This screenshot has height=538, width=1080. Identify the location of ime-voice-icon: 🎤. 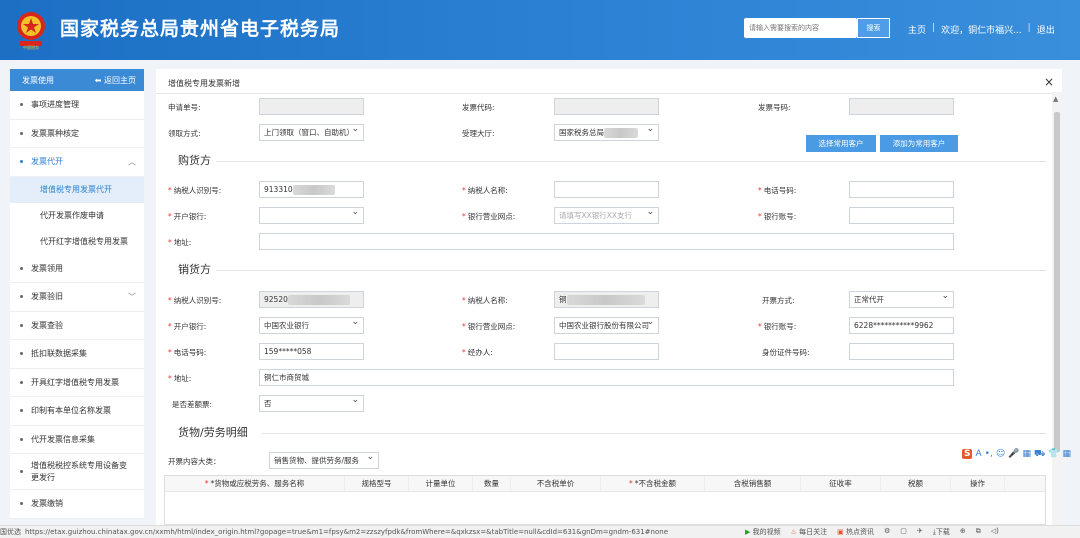
(1013, 454).